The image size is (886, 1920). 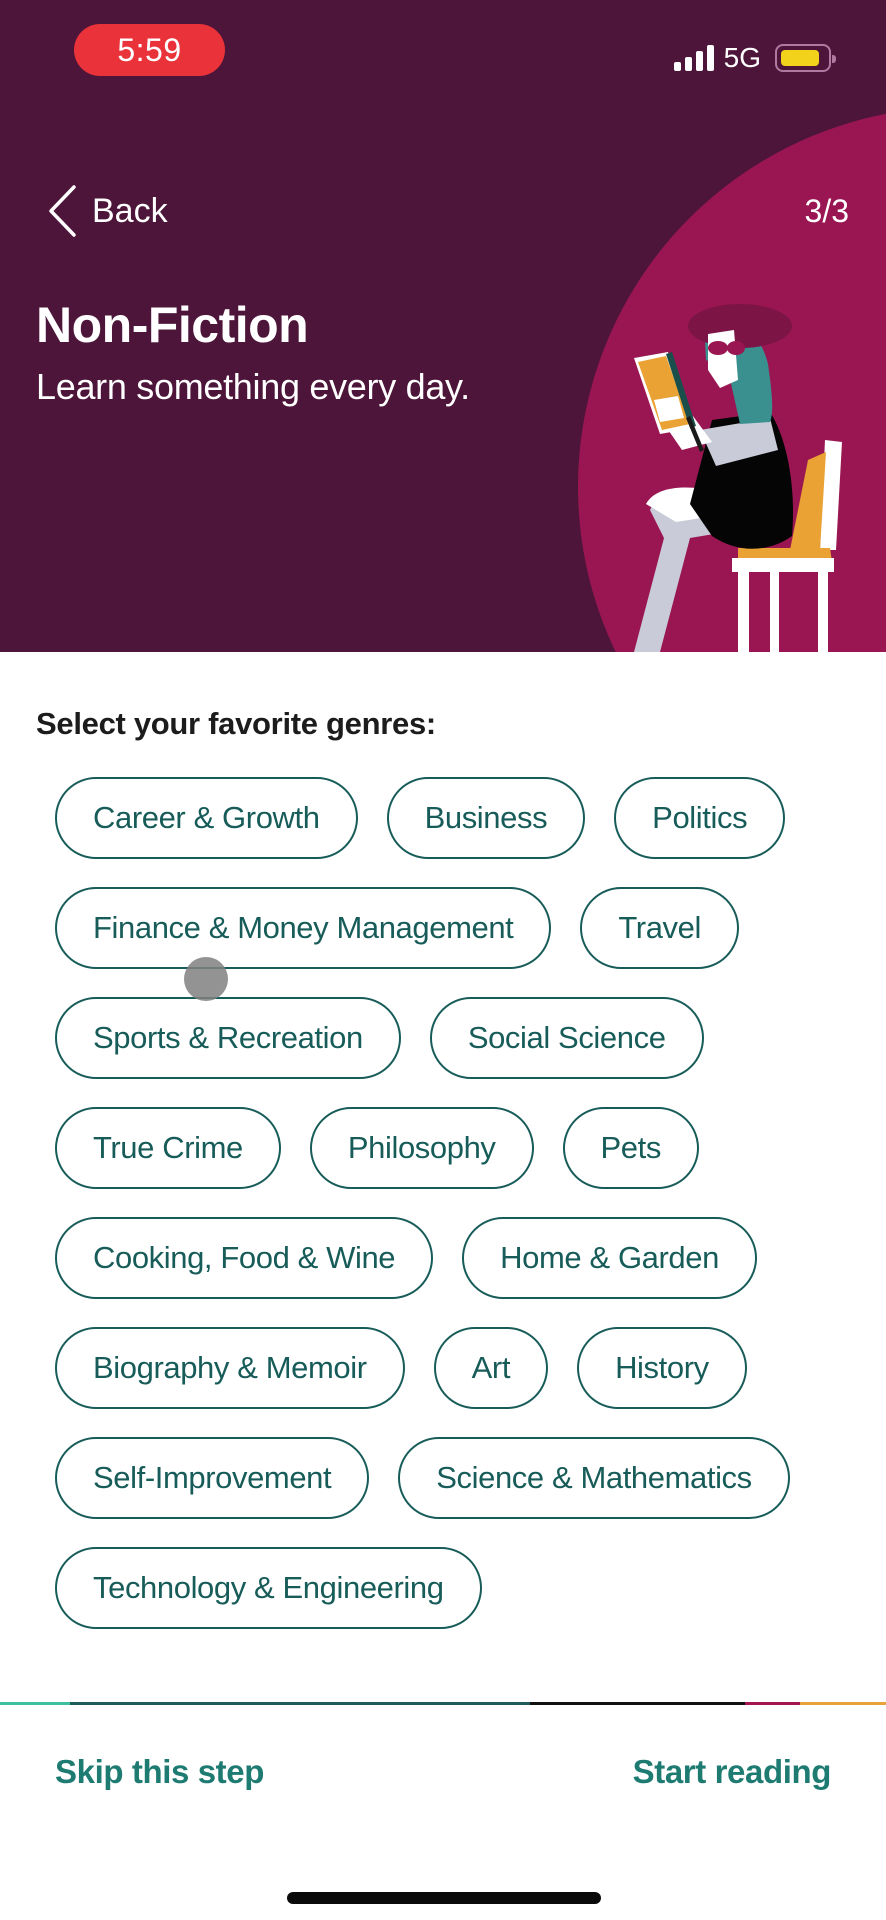 What do you see at coordinates (693, 58) in the screenshot?
I see `signal-icon` at bounding box center [693, 58].